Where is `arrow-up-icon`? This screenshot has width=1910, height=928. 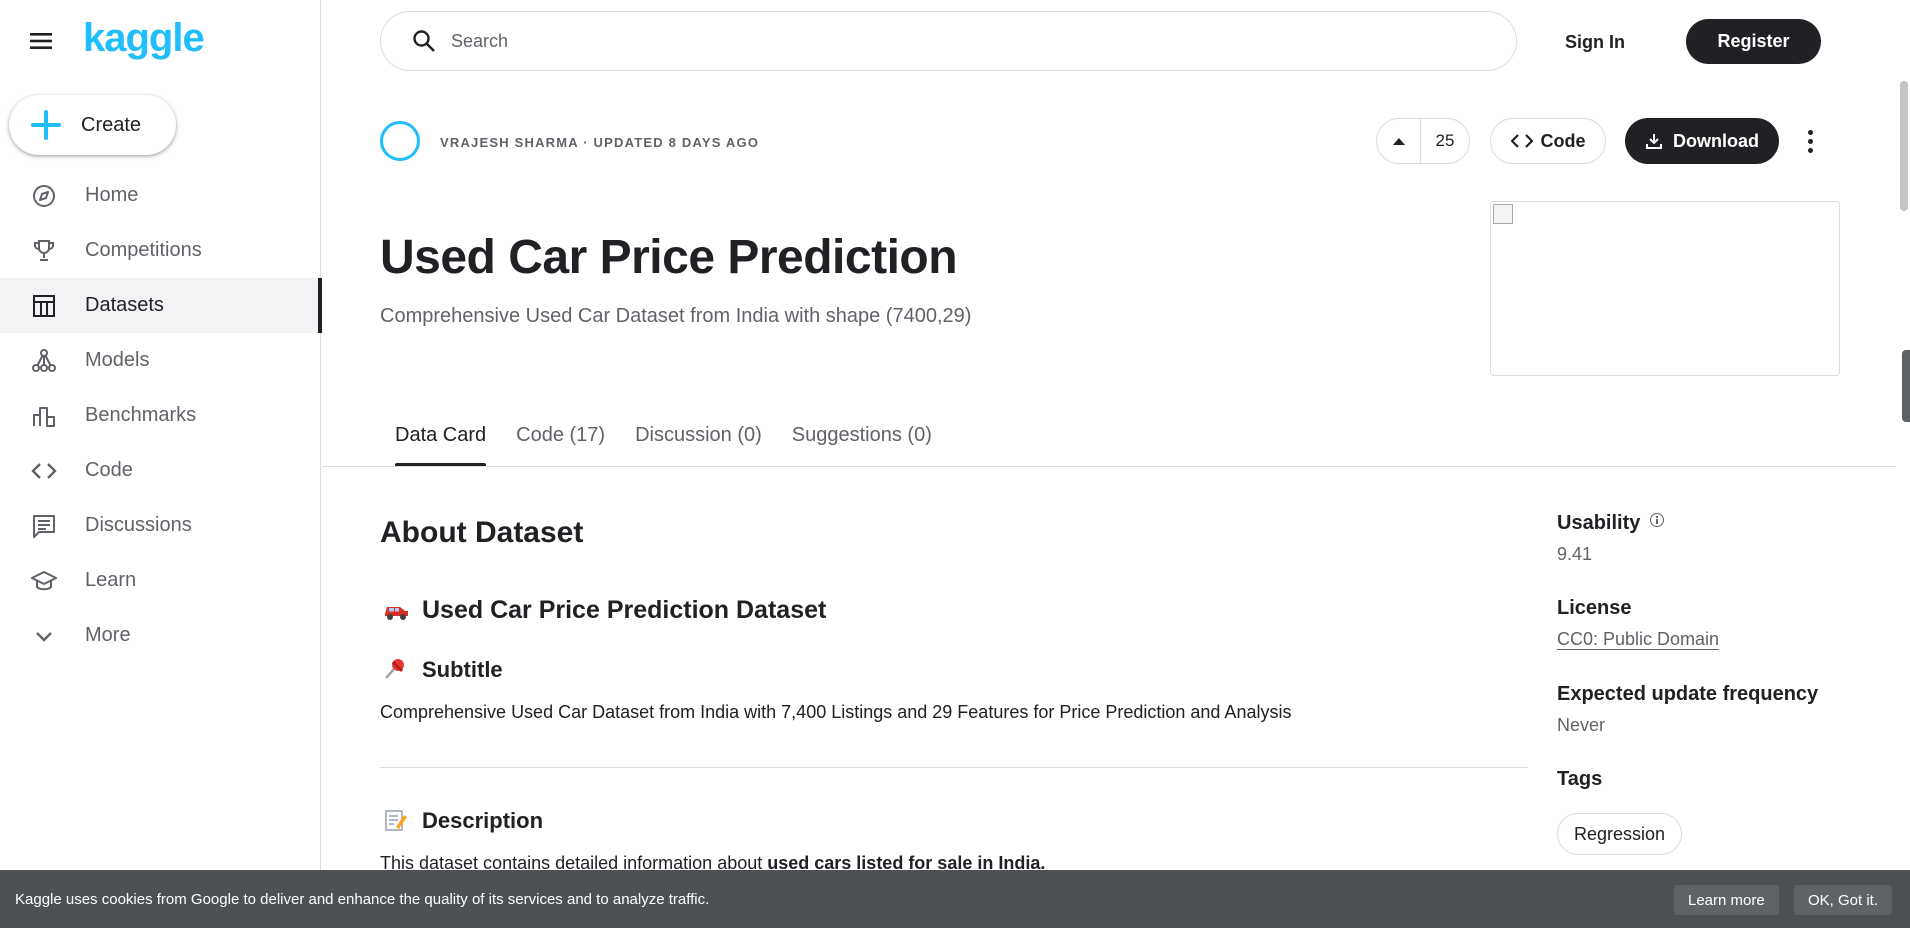 arrow-up-icon is located at coordinates (1398, 141).